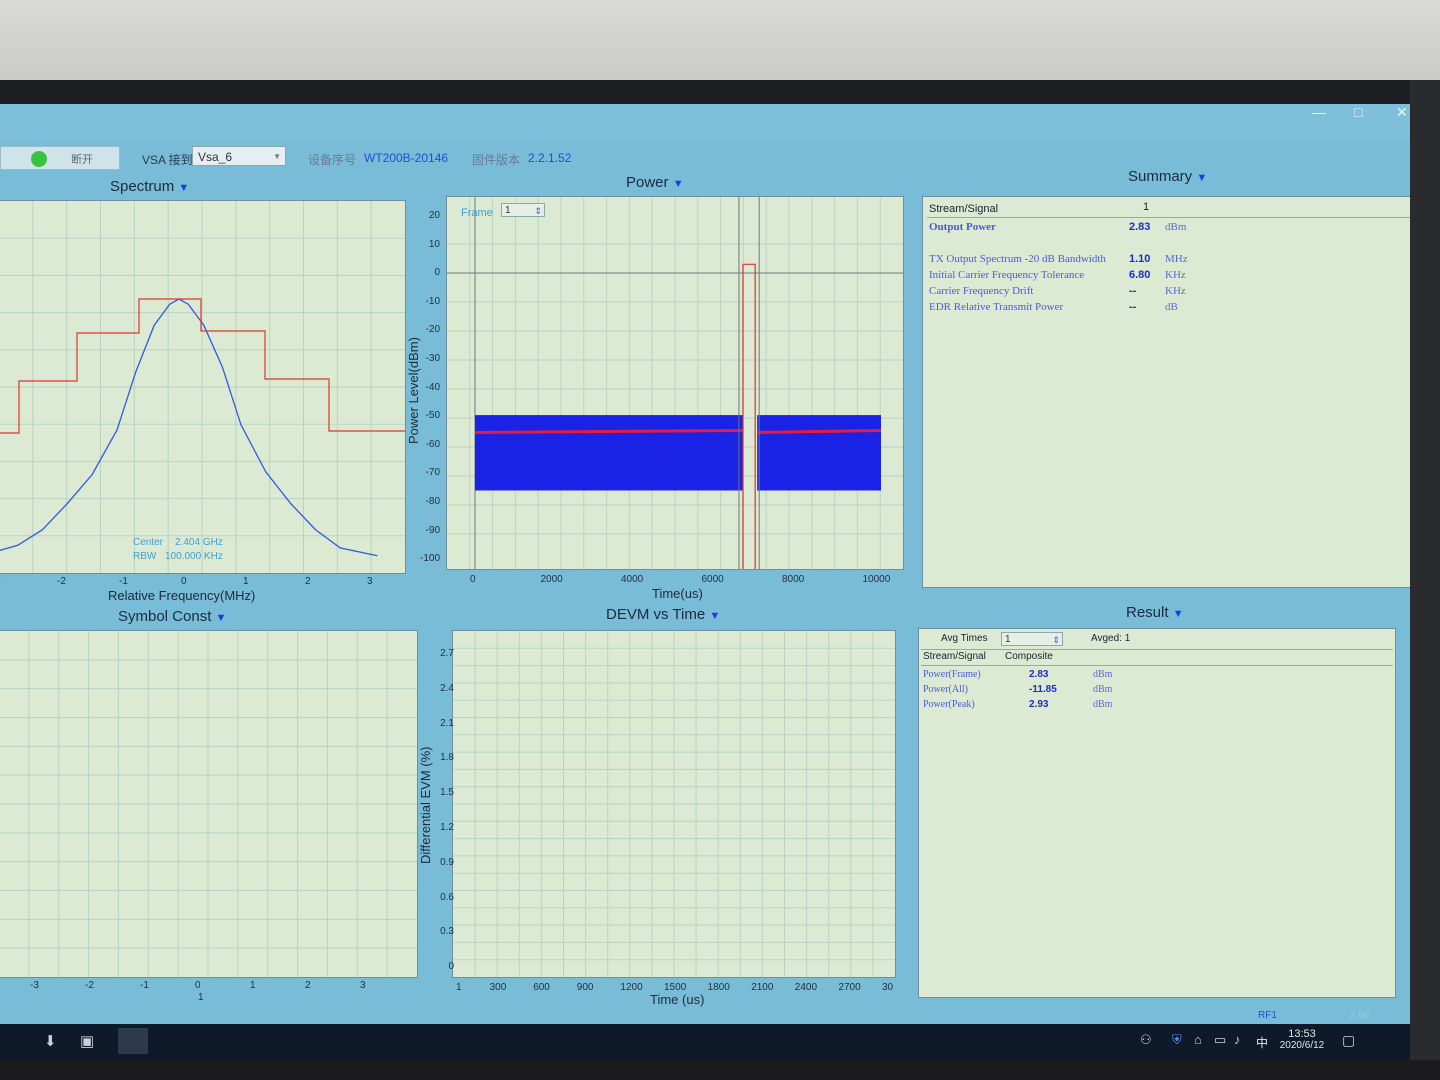  Describe the element at coordinates (1176, 259) in the screenshot. I see `summary-row-unit: MHz` at that location.